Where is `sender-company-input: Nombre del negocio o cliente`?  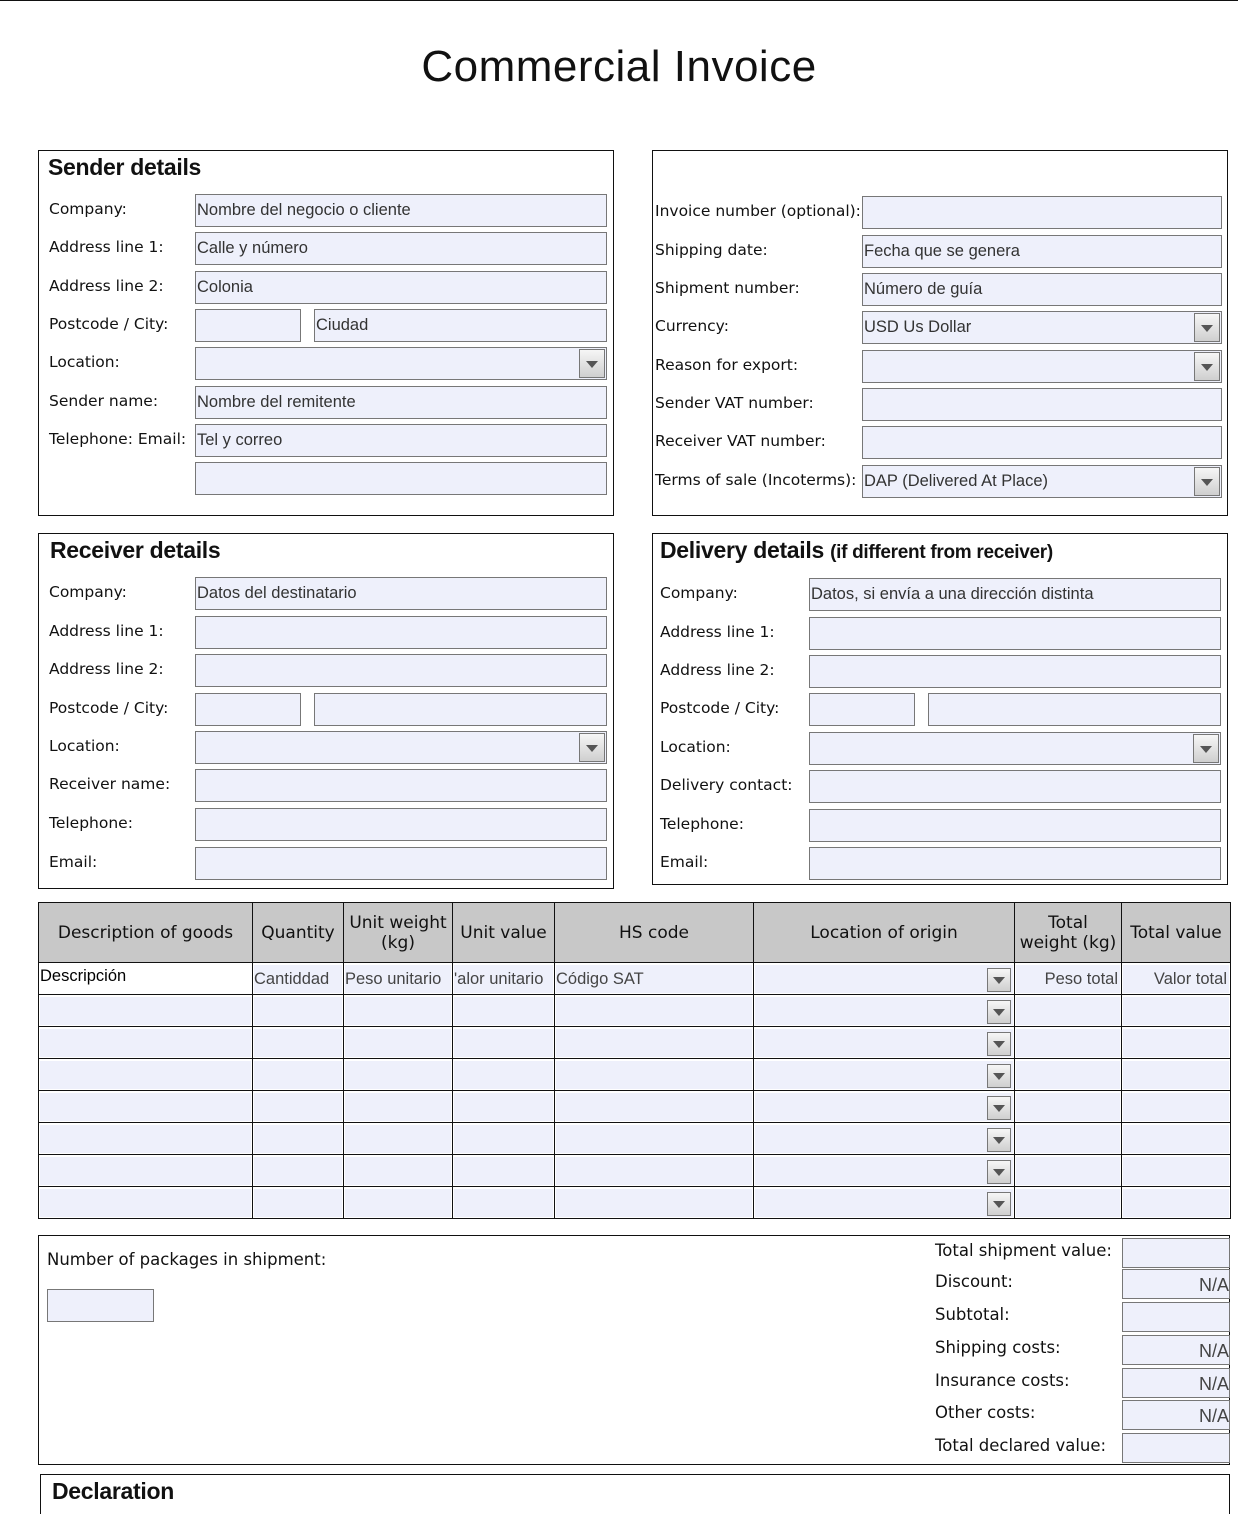 sender-company-input: Nombre del negocio o cliente is located at coordinates (401, 210).